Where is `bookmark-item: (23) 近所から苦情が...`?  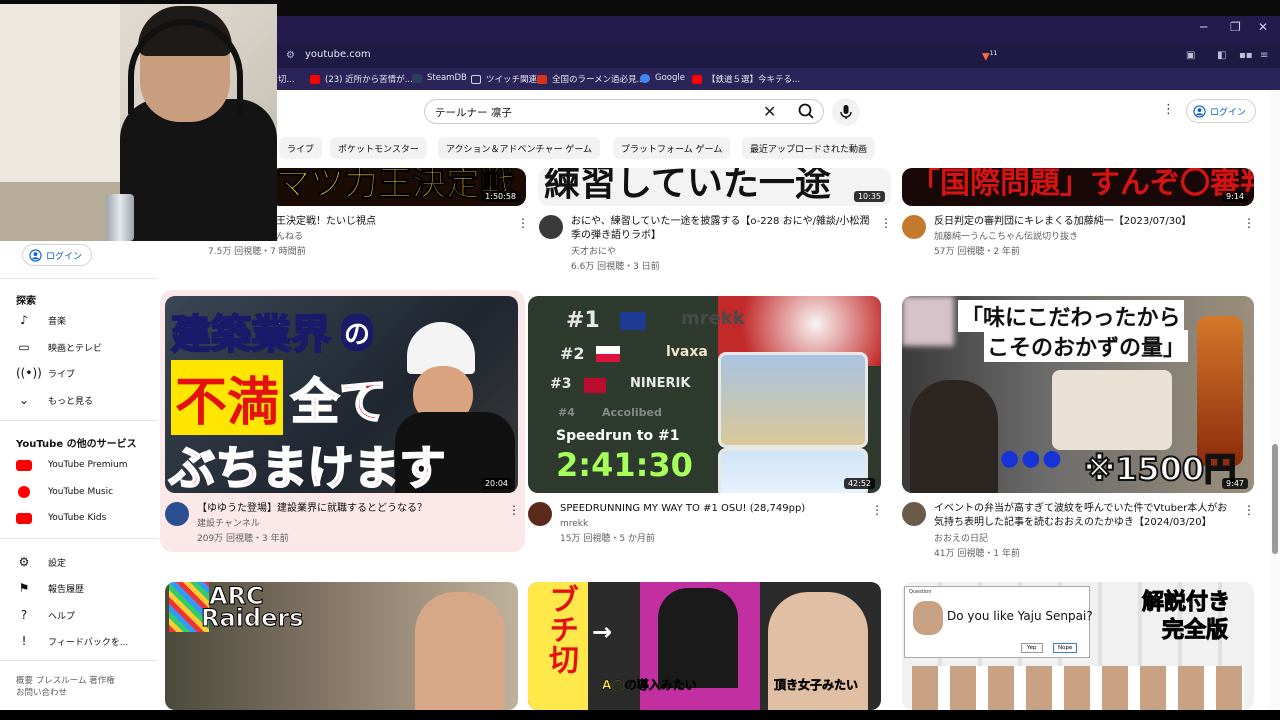 bookmark-item: (23) 近所から苦情が... is located at coordinates (361, 79).